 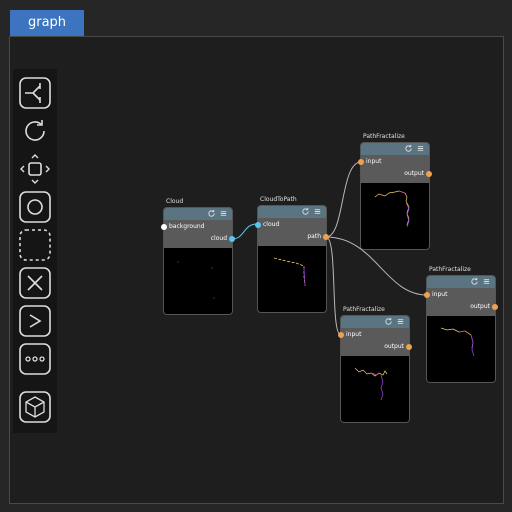 I want to click on move-icon, so click(x=35, y=169).